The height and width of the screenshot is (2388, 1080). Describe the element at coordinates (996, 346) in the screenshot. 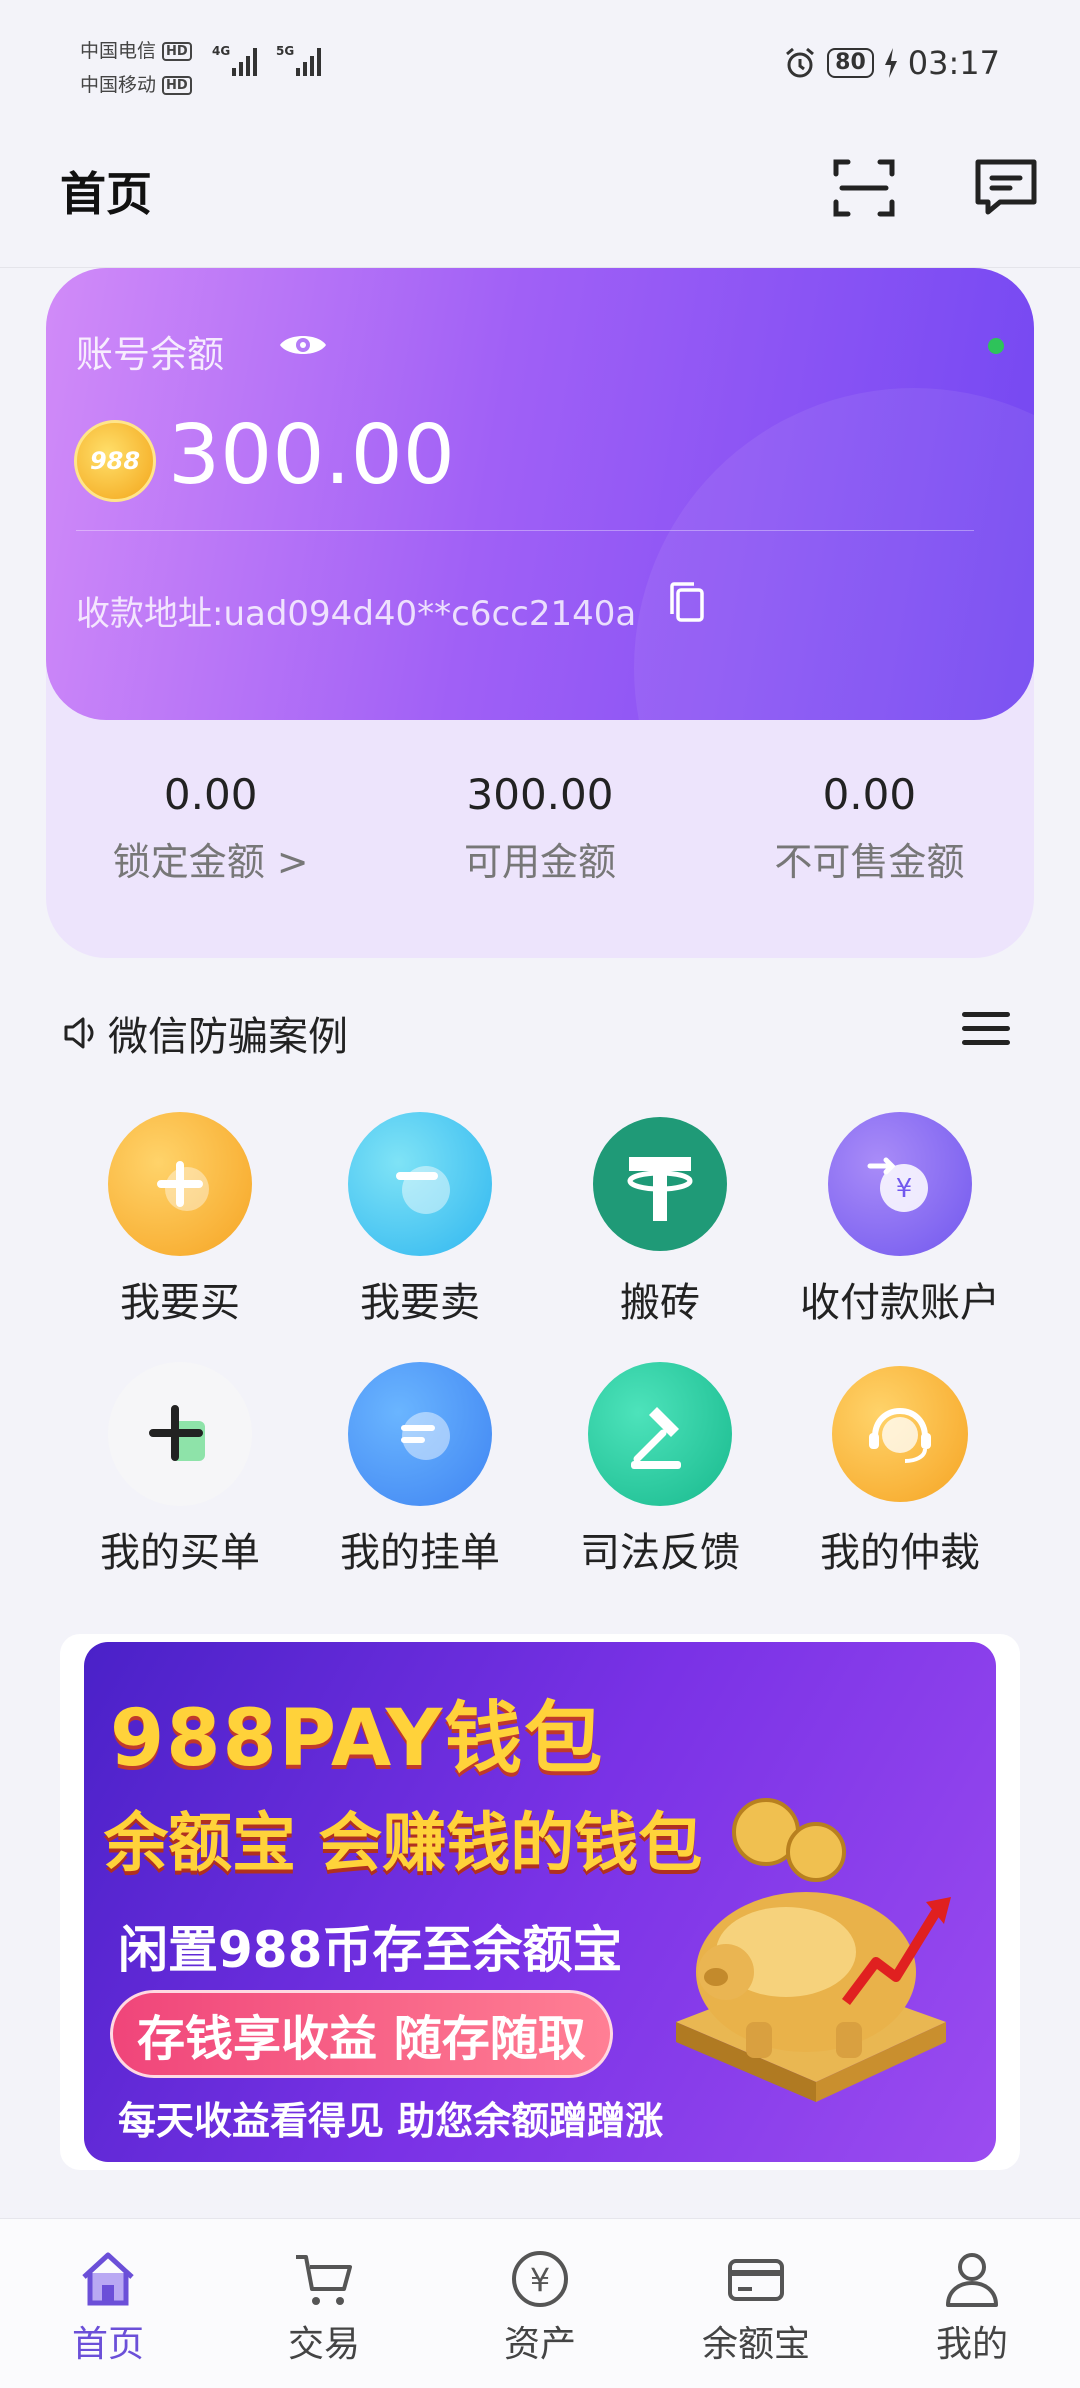

I see `online-indicator` at that location.